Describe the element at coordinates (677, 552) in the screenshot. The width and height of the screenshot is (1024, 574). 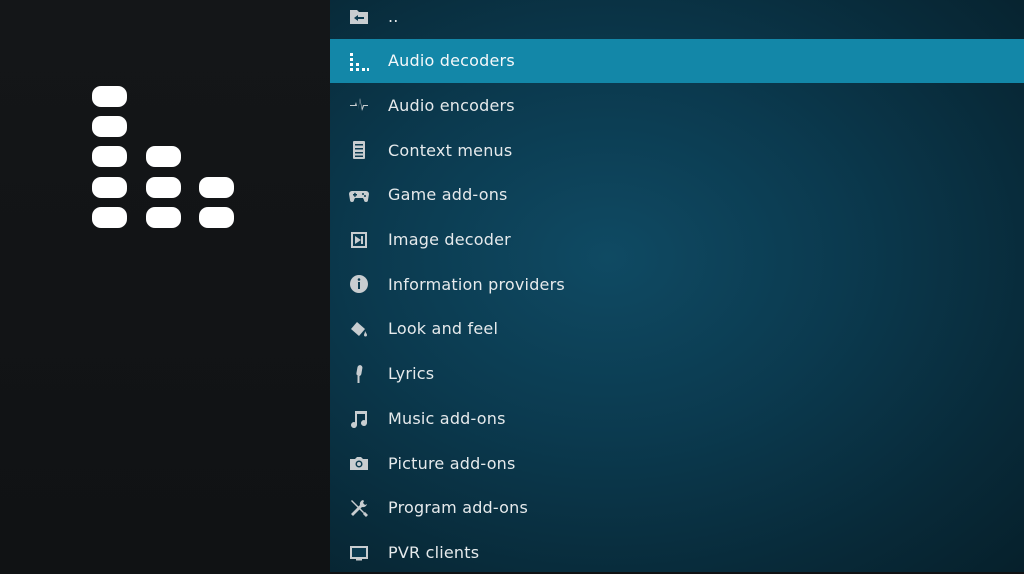
I see `list-item: PVR clients` at that location.